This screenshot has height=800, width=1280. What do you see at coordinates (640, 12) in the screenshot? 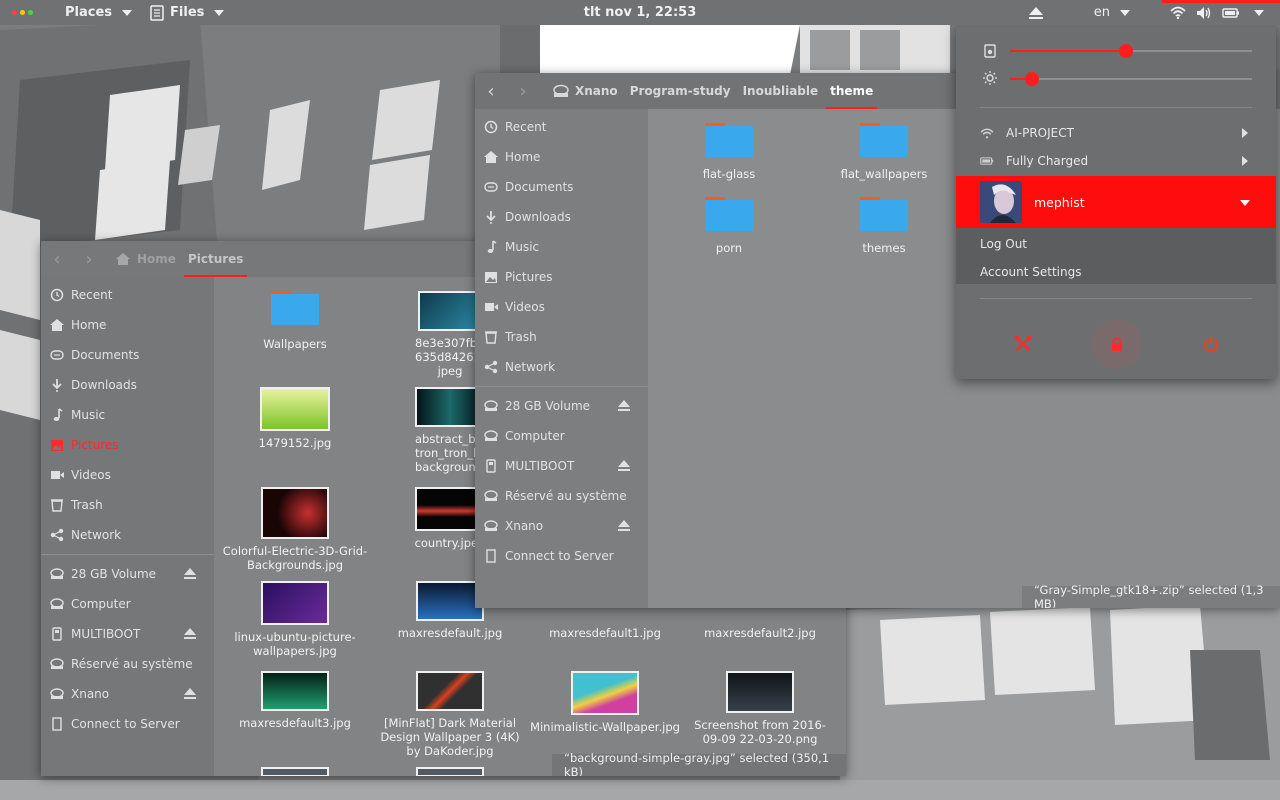
I see `clock: tlt nov 1, 22:53` at bounding box center [640, 12].